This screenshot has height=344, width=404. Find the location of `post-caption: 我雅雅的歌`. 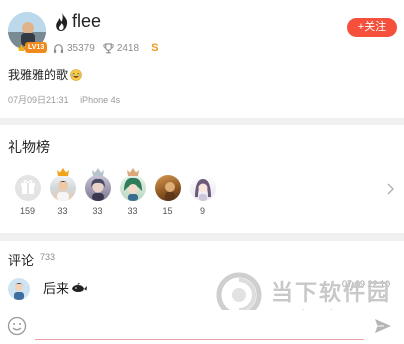

post-caption: 我雅雅的歌 is located at coordinates (38, 75).